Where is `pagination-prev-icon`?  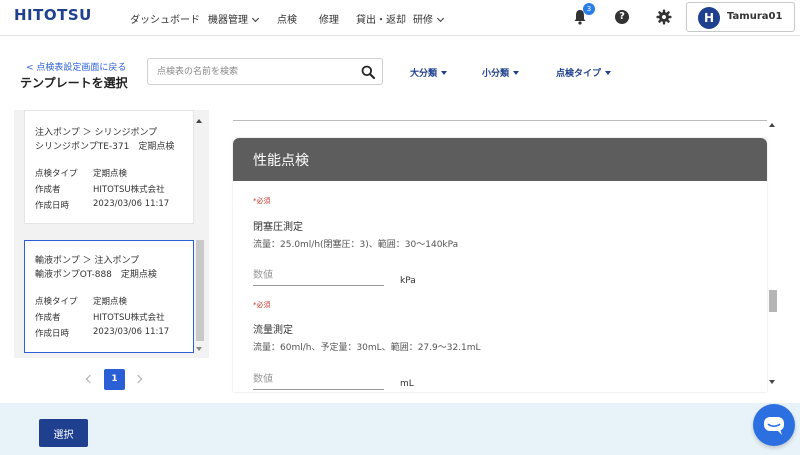 pagination-prev-icon is located at coordinates (90, 379).